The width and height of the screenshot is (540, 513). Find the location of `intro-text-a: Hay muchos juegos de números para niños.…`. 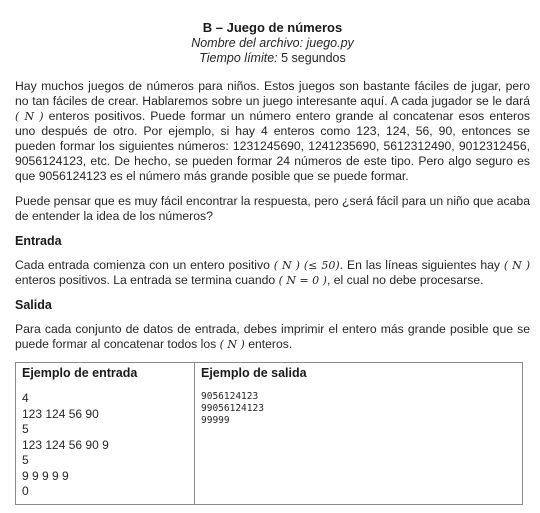

intro-text-a: Hay muchos juegos de números para niños.… is located at coordinates (272, 93).